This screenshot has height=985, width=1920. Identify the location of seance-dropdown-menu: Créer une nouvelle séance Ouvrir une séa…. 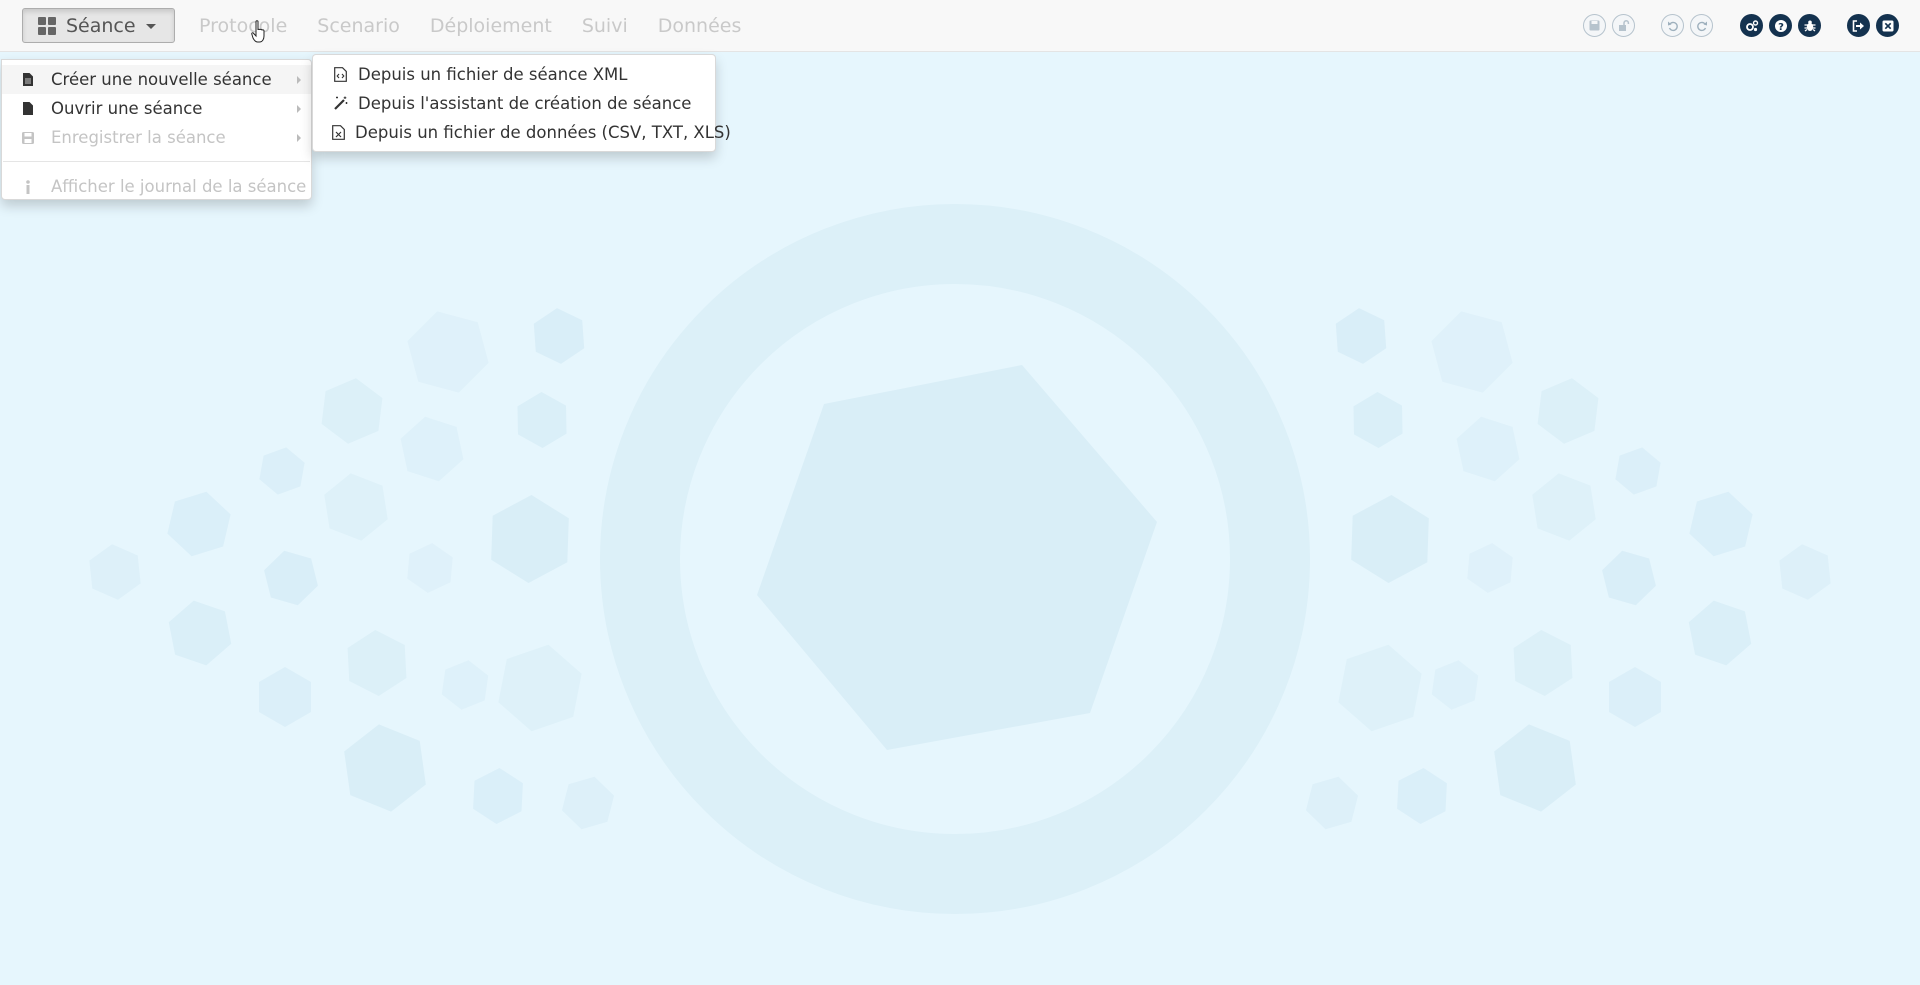
(156, 129).